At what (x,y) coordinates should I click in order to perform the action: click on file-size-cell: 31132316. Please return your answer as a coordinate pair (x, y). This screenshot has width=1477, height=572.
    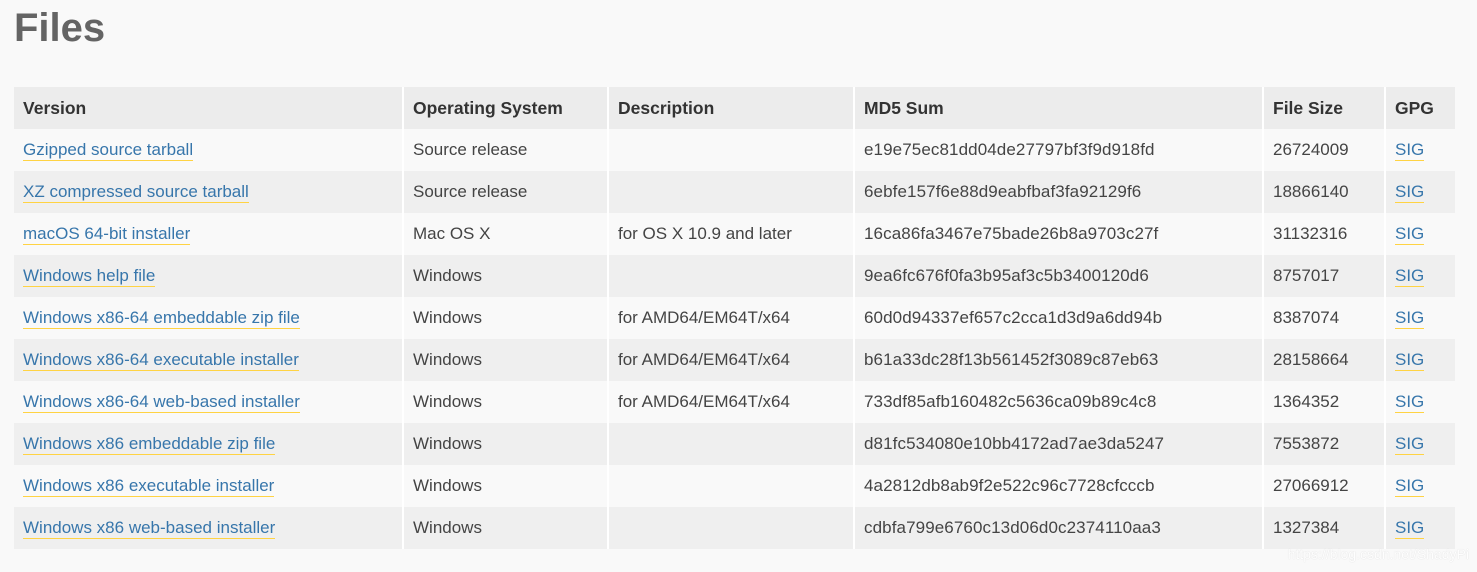
    Looking at the image, I should click on (1310, 233).